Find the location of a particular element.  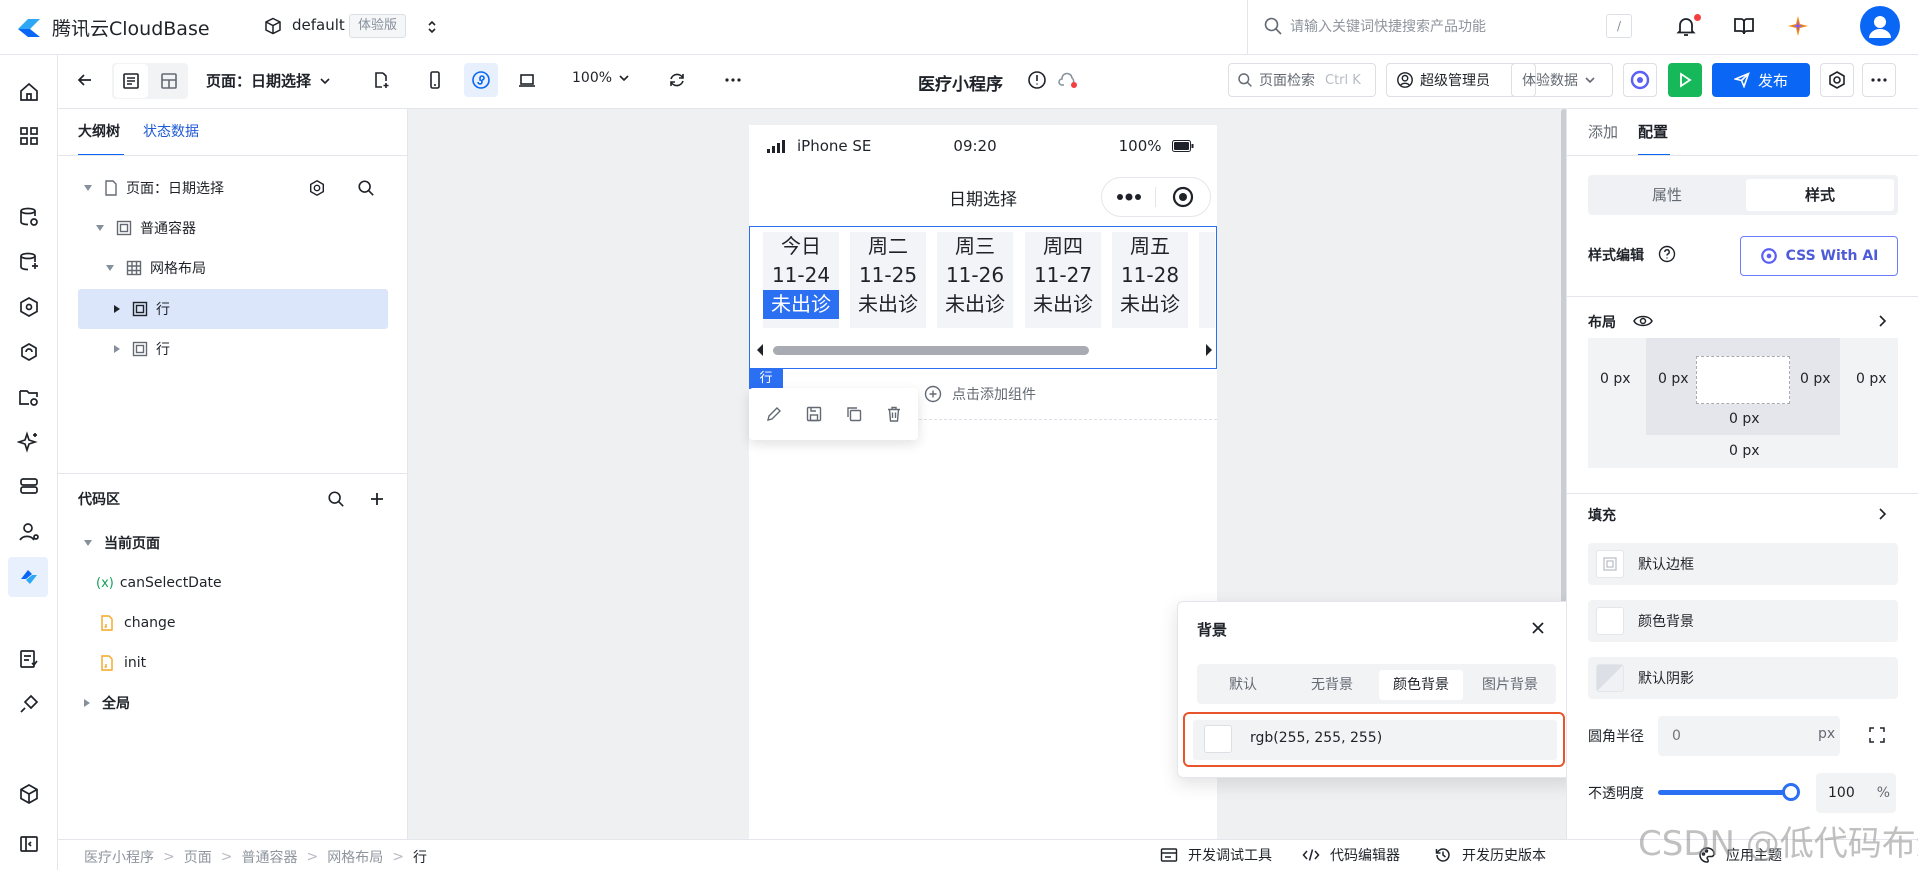

day-card: 周四 11-27 未出诊 is located at coordinates (1063, 280).